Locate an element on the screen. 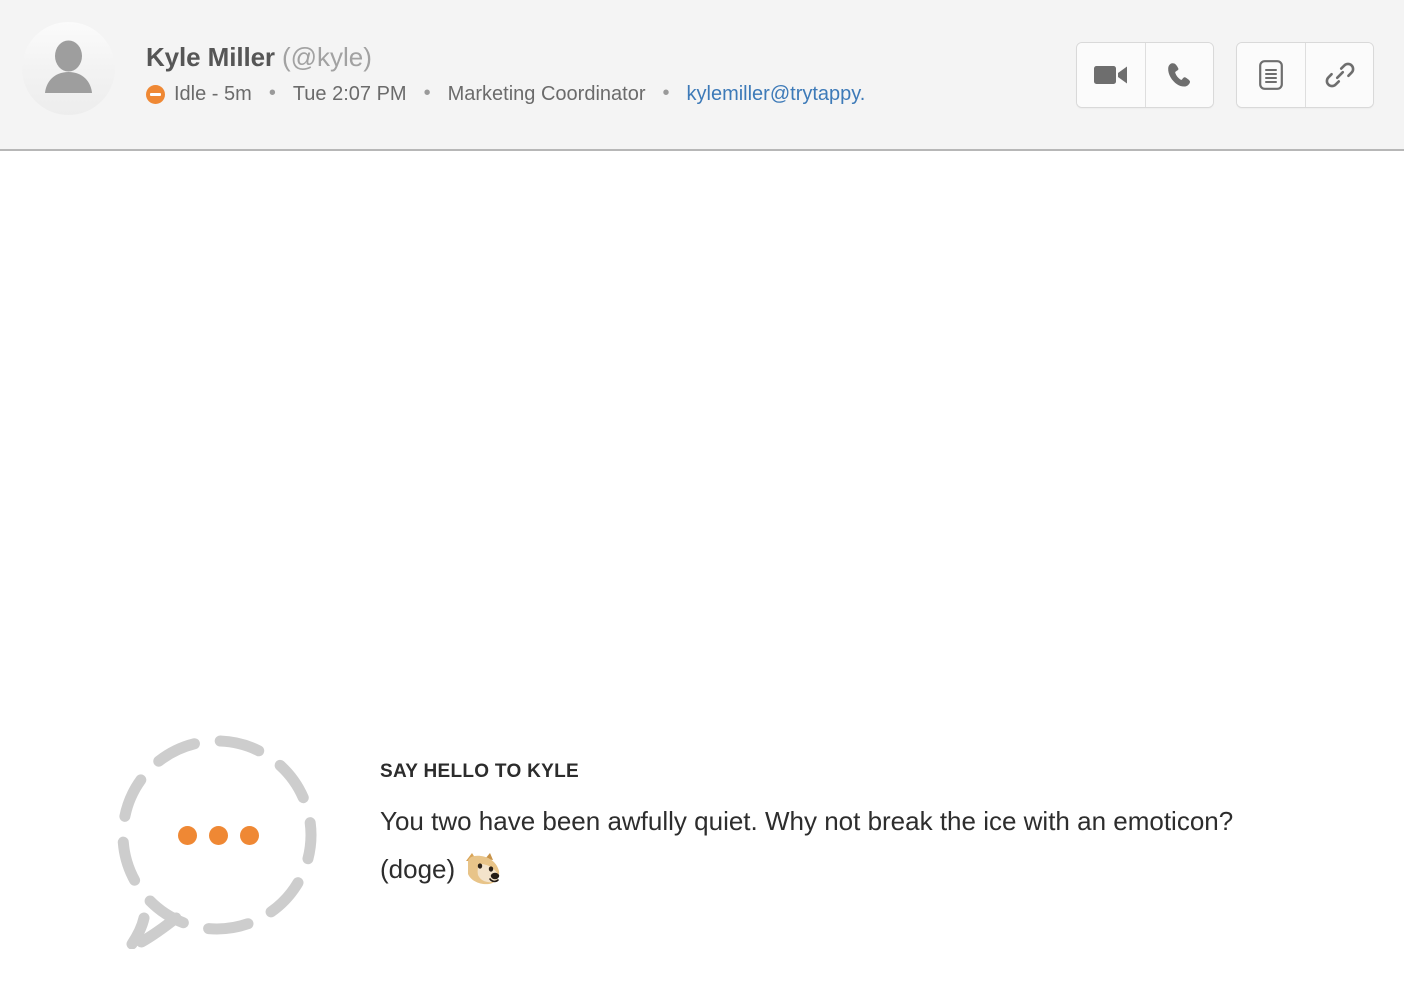 This screenshot has height=1004, width=1404. voice-call-button is located at coordinates (1179, 75).